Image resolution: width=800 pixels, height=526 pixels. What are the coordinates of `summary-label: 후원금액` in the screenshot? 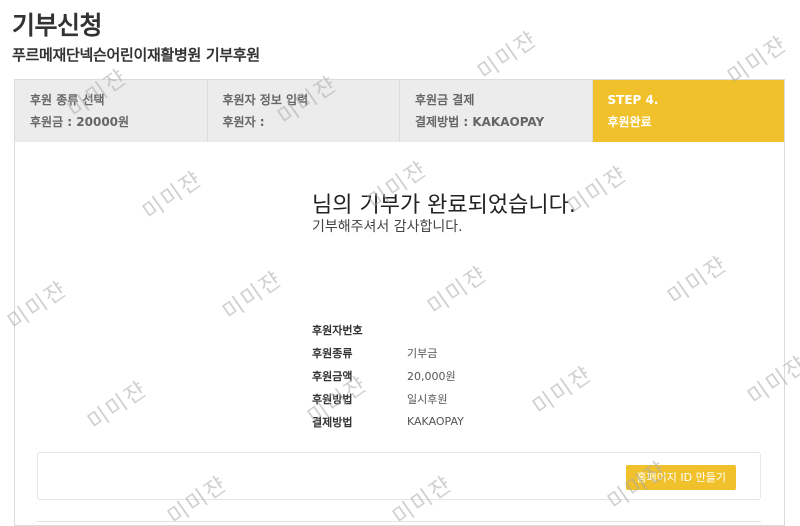 It's located at (332, 376).